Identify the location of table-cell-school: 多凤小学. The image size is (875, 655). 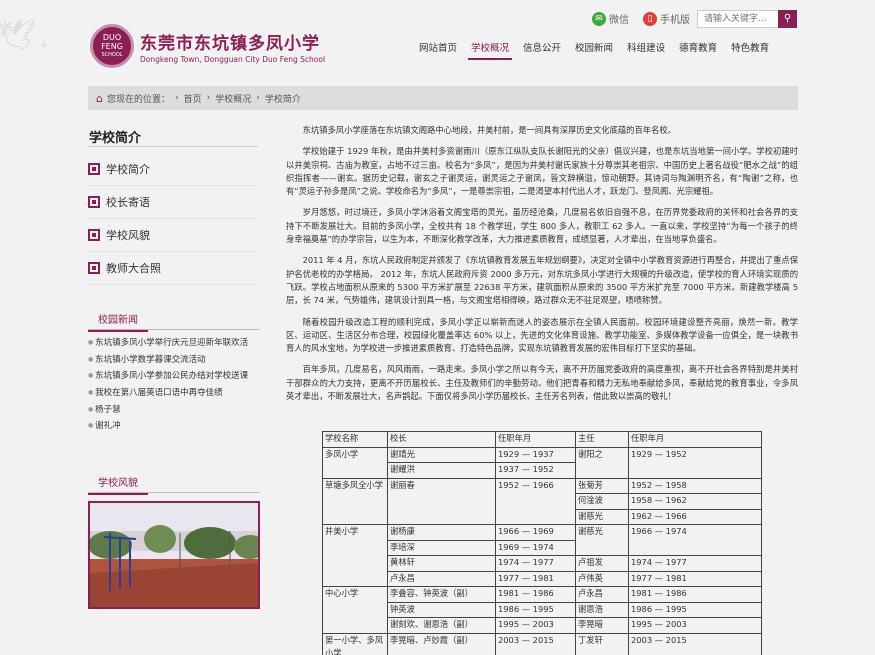
(355, 462).